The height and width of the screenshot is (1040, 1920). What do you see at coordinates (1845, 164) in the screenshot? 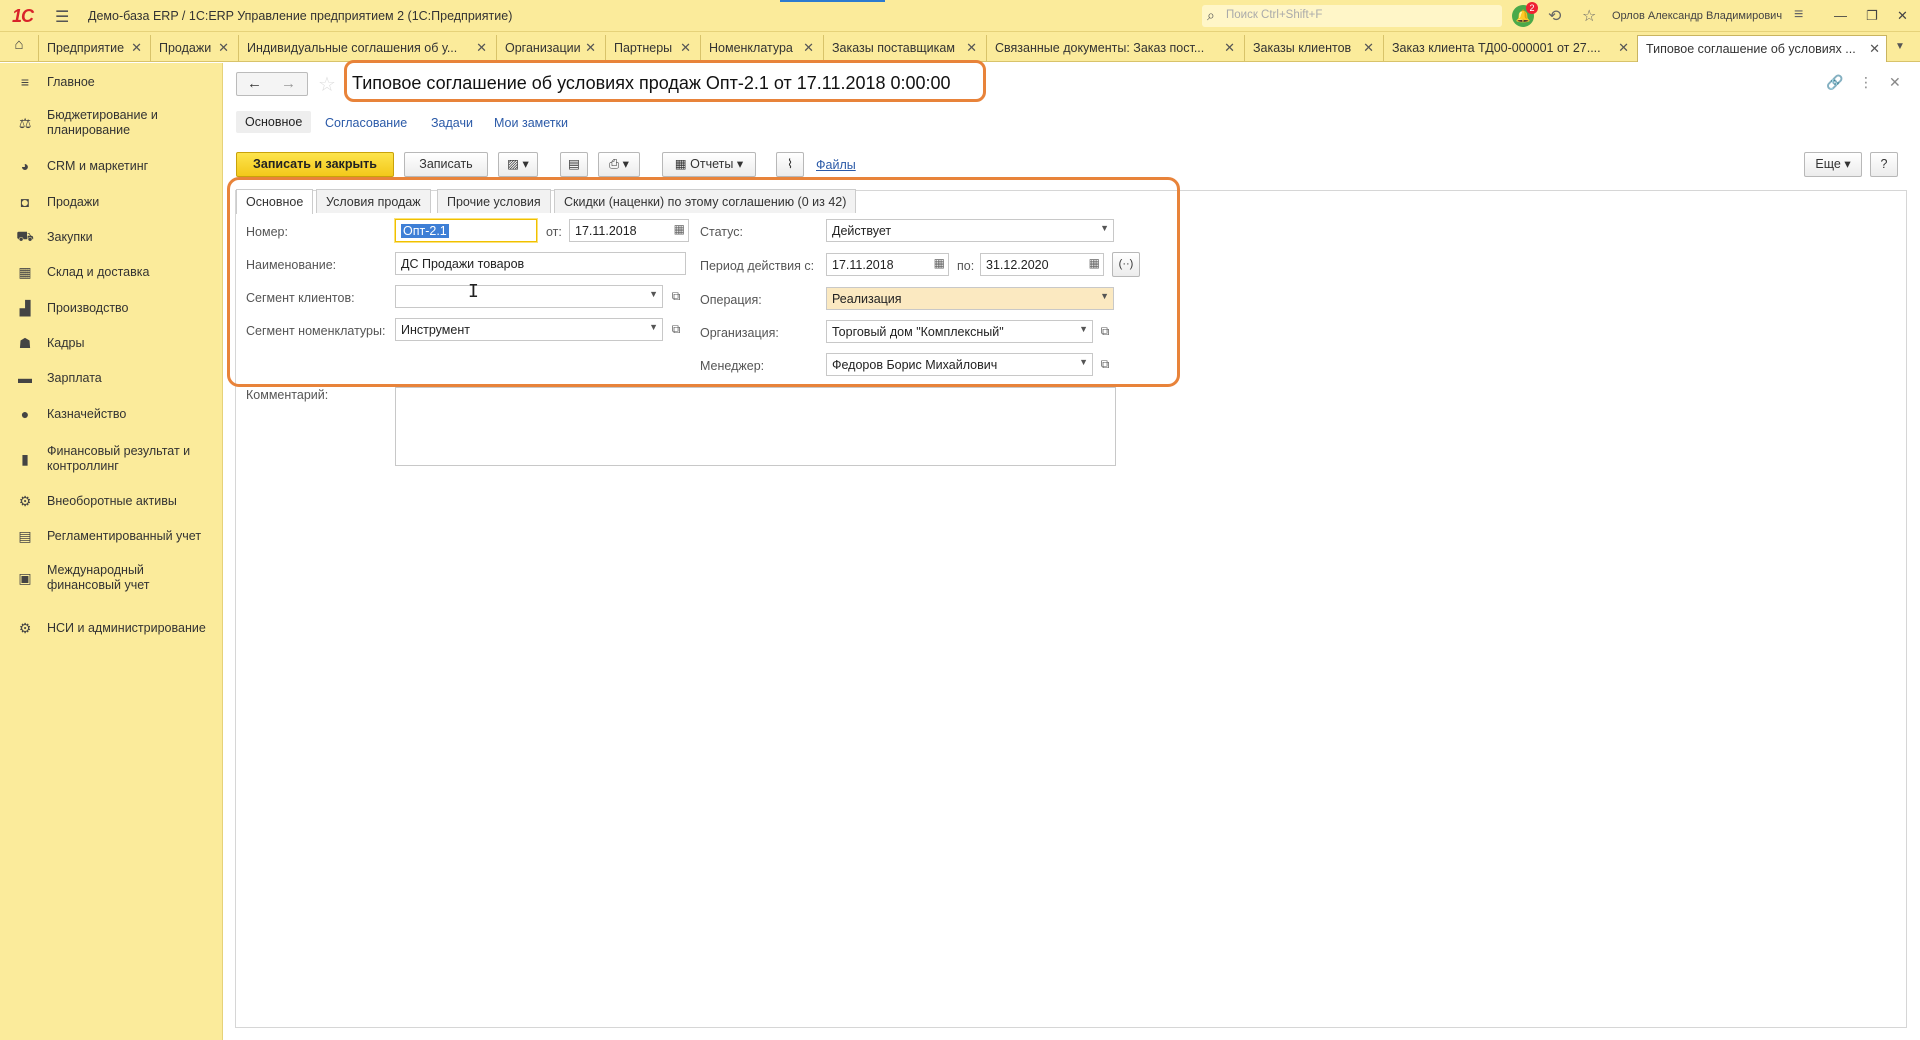
I see `chevron-down-icon: ▾` at bounding box center [1845, 164].